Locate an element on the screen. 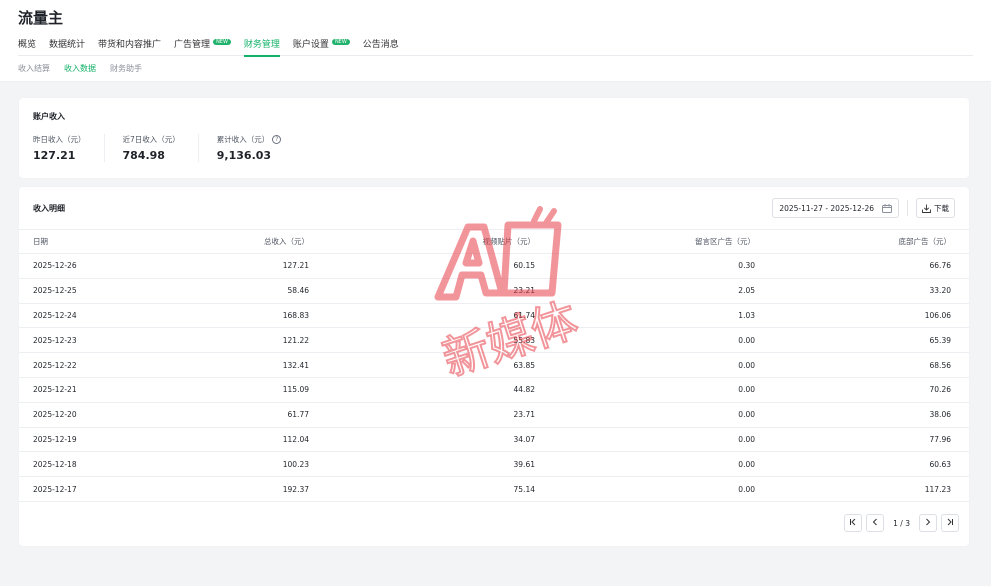  cell-video: 23.71 is located at coordinates (422, 415).